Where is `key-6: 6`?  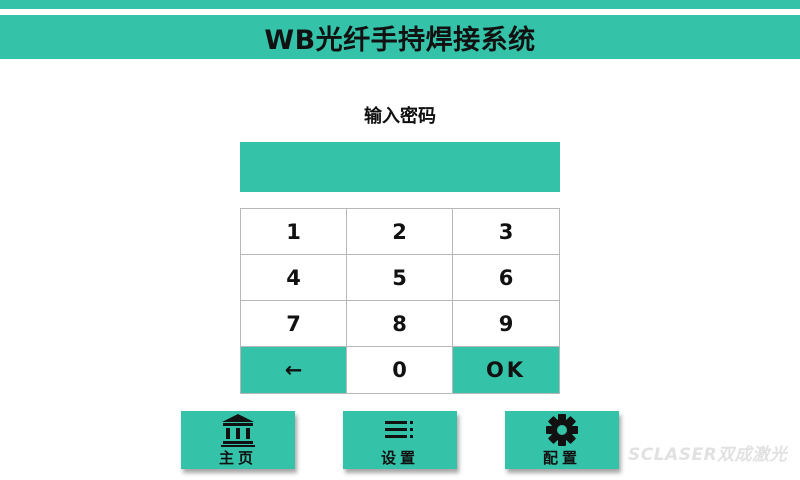 key-6: 6 is located at coordinates (506, 278).